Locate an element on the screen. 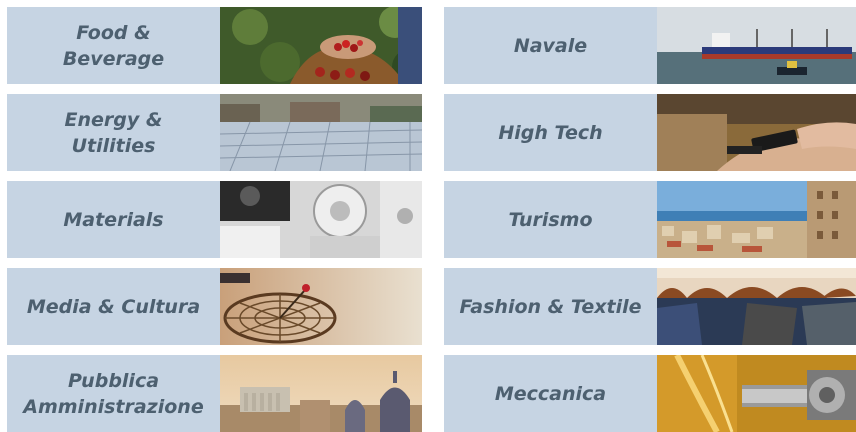  tile-energy-utilities: Energy & Utilities is located at coordinates (214, 132).